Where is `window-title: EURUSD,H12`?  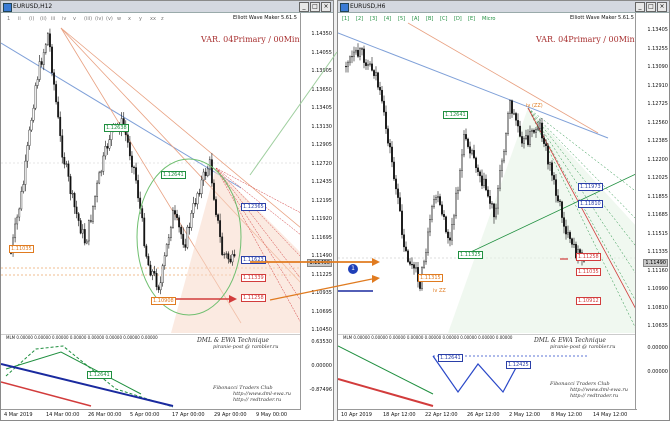
window-title: EURUSD,H12 is located at coordinates (33, 6).